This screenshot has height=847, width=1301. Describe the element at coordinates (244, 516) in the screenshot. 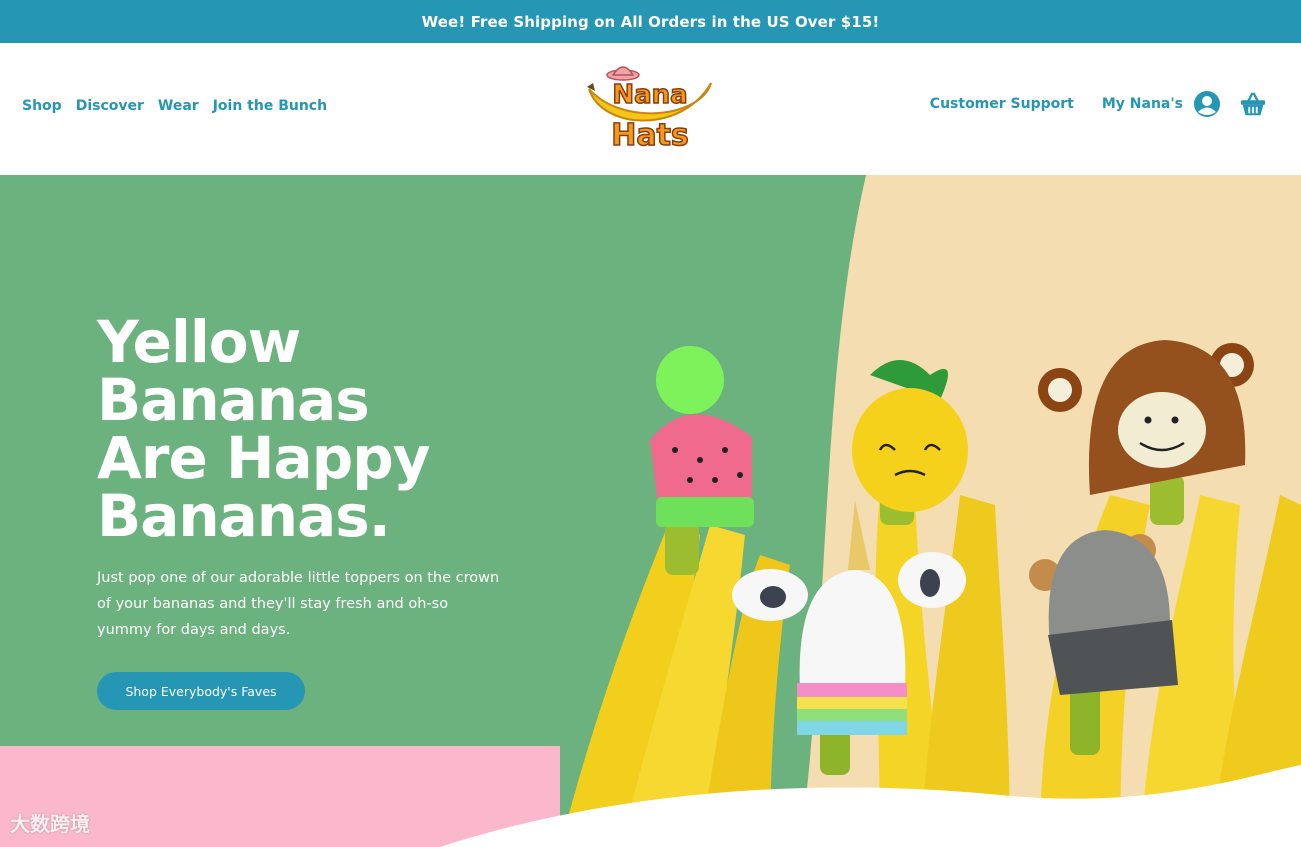

I see `headline-line: Bananas.` at that location.